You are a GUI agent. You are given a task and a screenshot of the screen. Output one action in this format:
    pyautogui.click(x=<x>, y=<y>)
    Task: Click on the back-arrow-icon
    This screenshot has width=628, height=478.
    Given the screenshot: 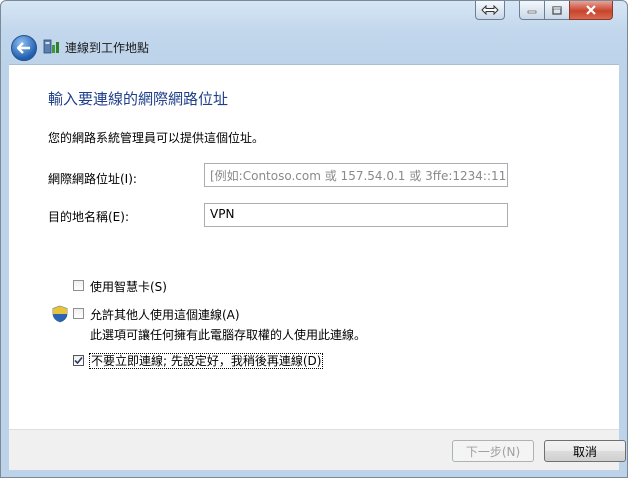 What is the action you would take?
    pyautogui.click(x=23, y=48)
    